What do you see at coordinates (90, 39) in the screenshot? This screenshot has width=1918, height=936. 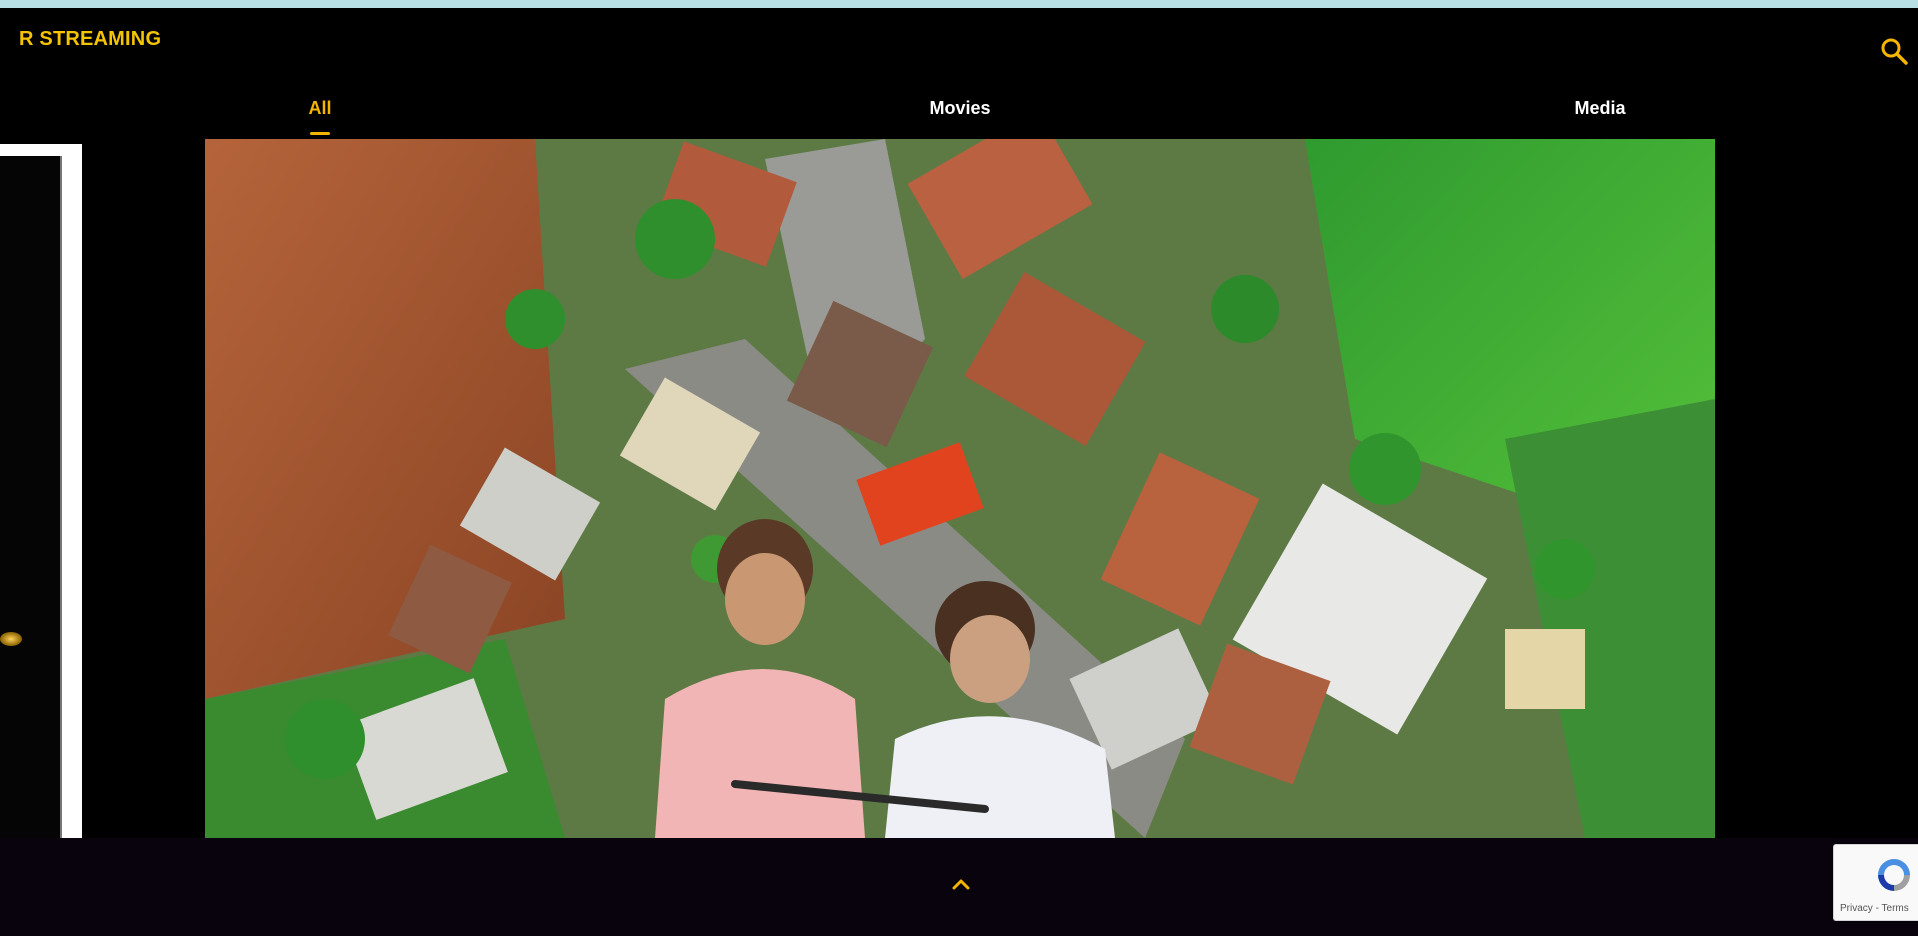 I see `brand-logo-text: R STREAMING` at bounding box center [90, 39].